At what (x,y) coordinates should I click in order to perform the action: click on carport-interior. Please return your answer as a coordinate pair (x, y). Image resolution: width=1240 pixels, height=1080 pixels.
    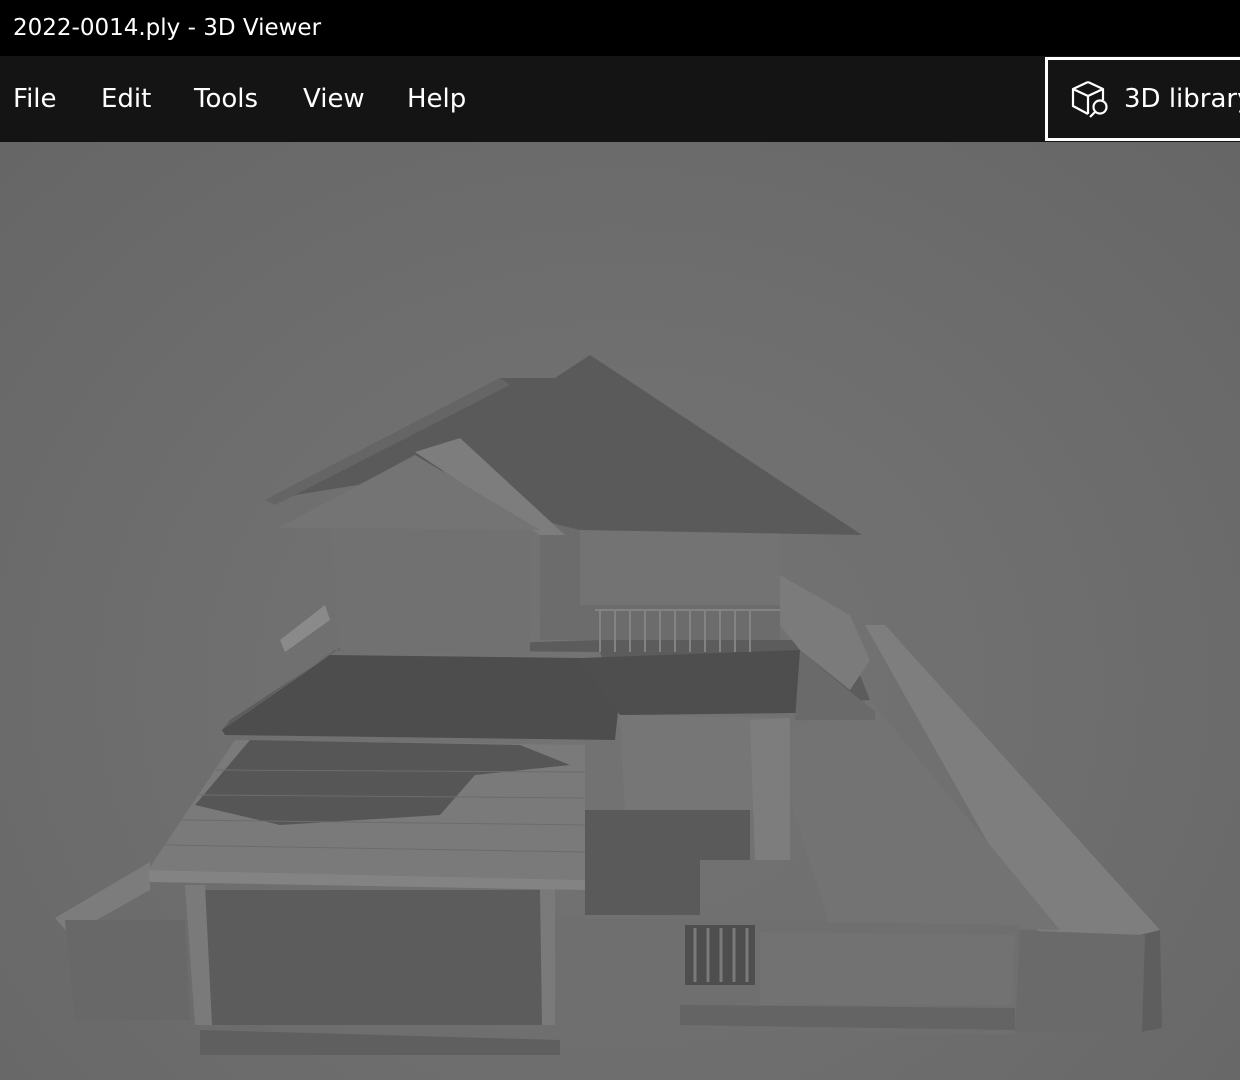
    Looking at the image, I should click on (372, 957).